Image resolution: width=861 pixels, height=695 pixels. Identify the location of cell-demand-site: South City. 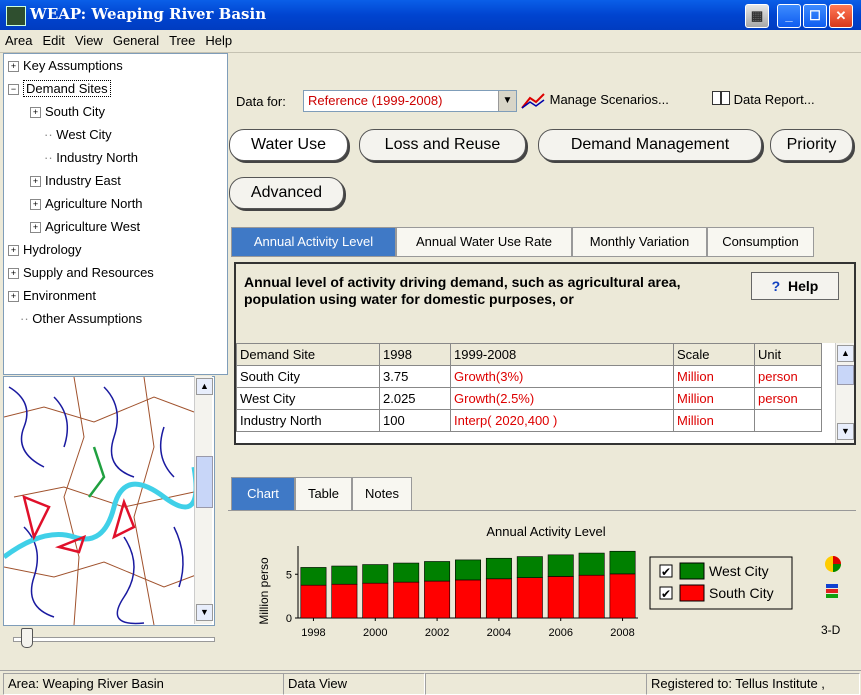
(308, 376).